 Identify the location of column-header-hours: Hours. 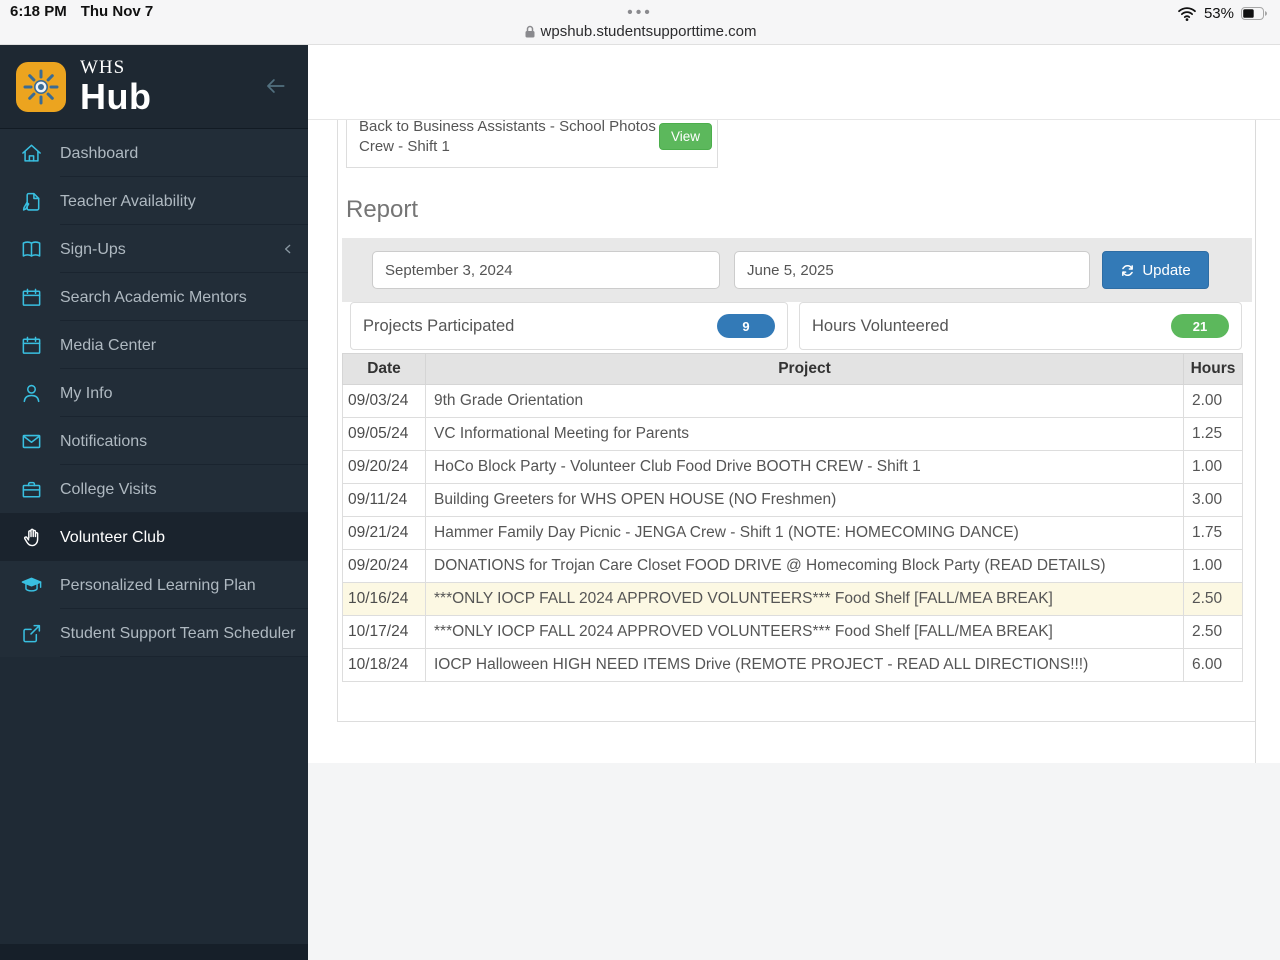
(1213, 369).